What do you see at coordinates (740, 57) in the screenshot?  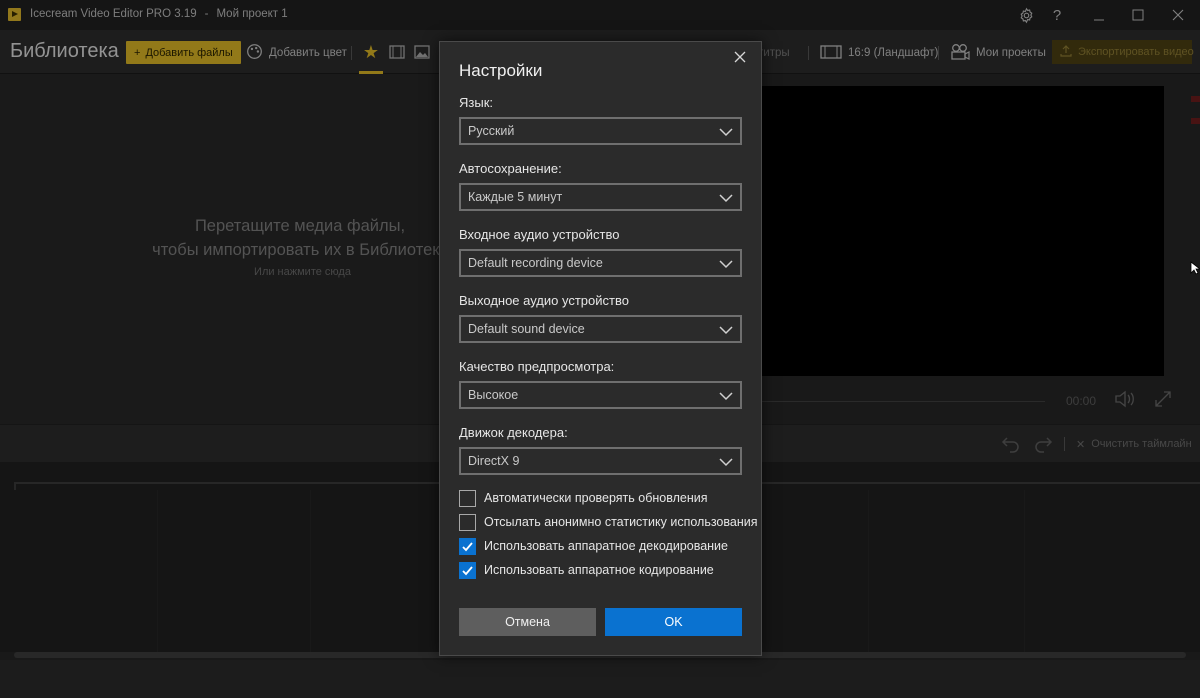 I see `dialog-close-icon` at bounding box center [740, 57].